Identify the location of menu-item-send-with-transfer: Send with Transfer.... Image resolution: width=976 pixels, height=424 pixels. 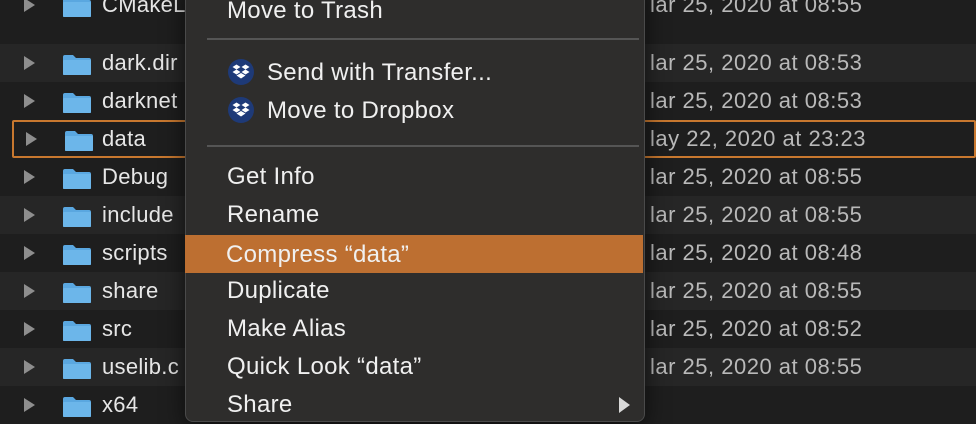
(415, 72).